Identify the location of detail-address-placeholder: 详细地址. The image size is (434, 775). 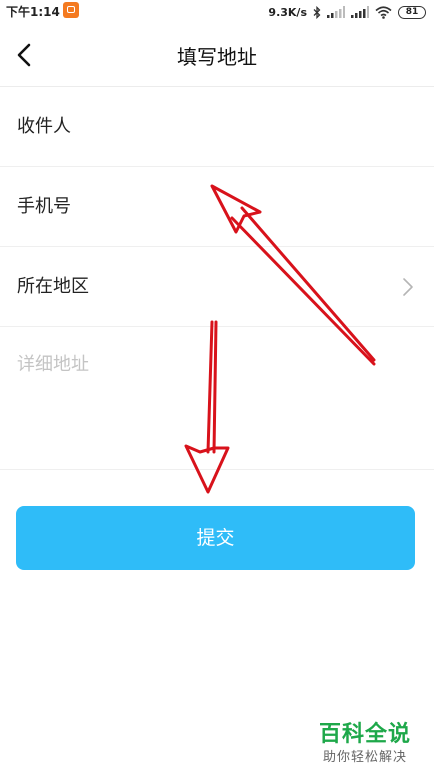
(53, 364).